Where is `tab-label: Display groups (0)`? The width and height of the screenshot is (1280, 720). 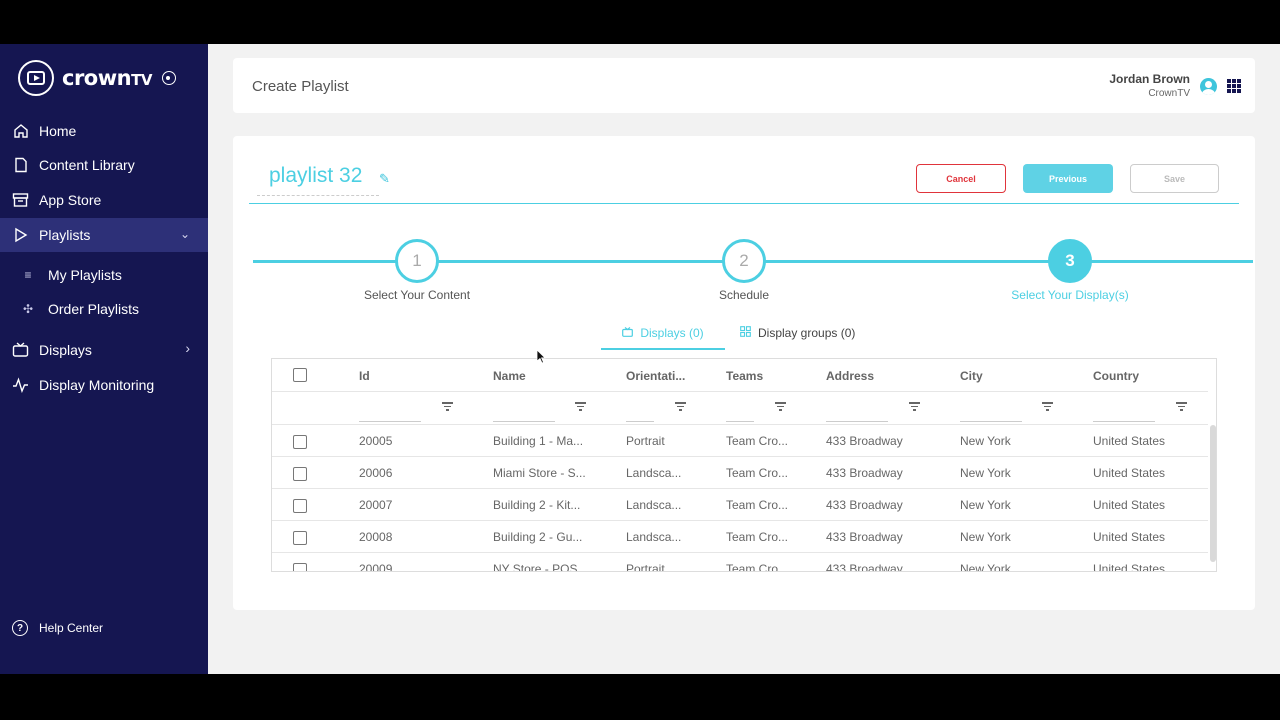
tab-label: Display groups (0) is located at coordinates (807, 333).